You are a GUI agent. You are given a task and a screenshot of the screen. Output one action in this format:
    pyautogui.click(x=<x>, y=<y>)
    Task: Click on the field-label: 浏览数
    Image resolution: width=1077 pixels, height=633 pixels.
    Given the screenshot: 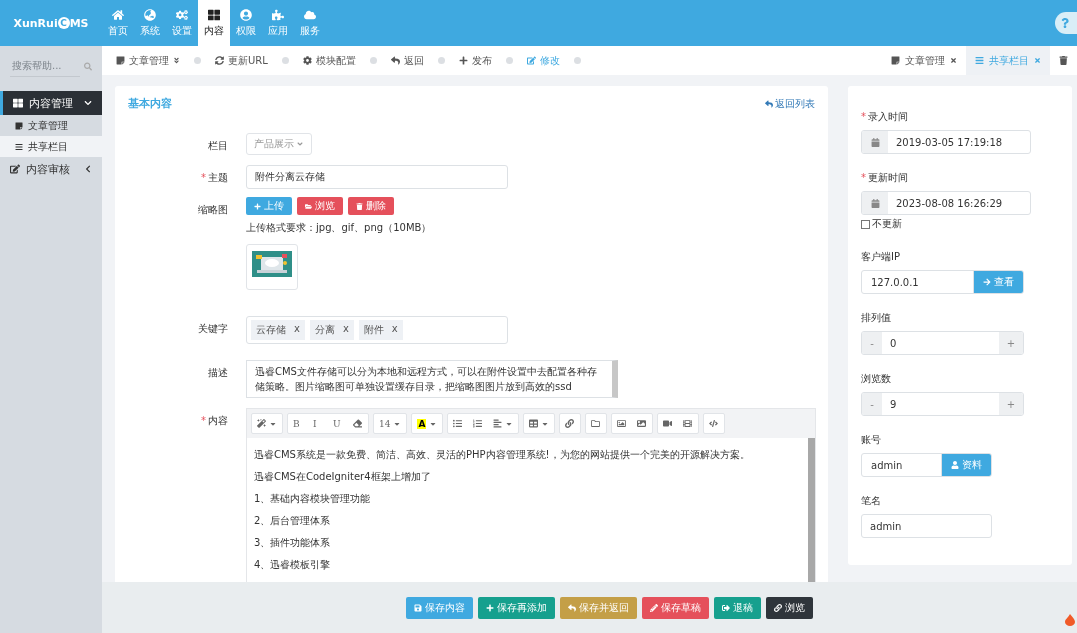 What is the action you would take?
    pyautogui.click(x=876, y=379)
    